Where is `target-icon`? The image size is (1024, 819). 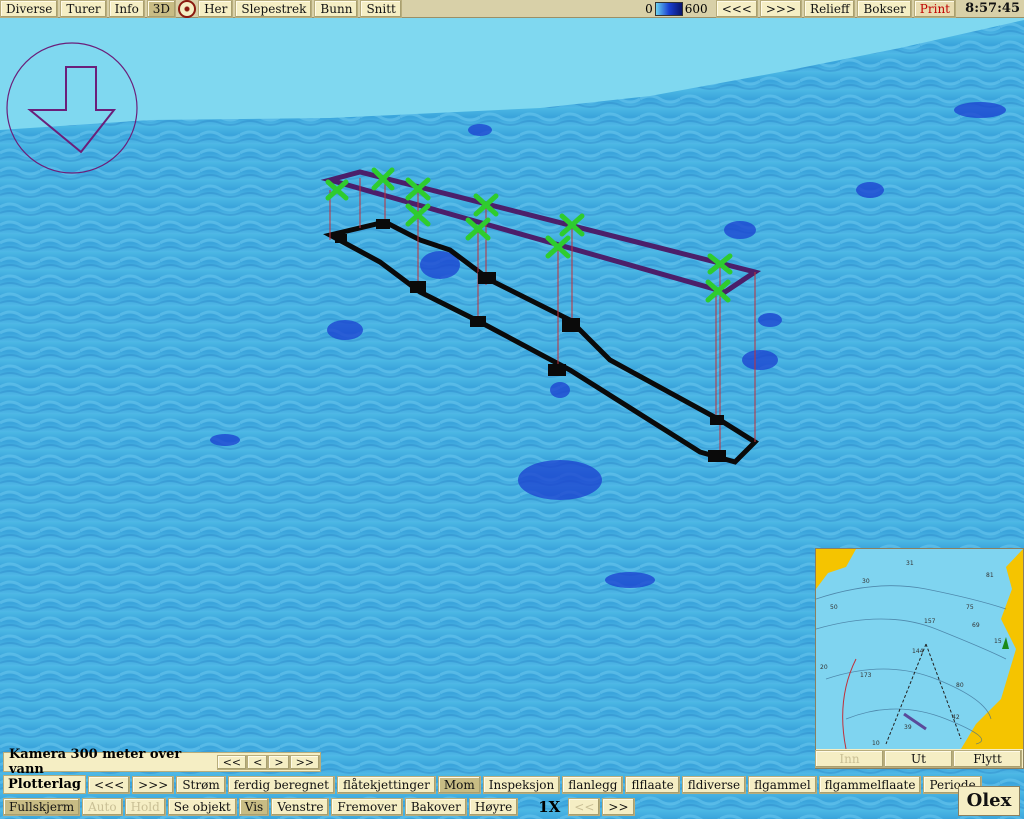 target-icon is located at coordinates (187, 9).